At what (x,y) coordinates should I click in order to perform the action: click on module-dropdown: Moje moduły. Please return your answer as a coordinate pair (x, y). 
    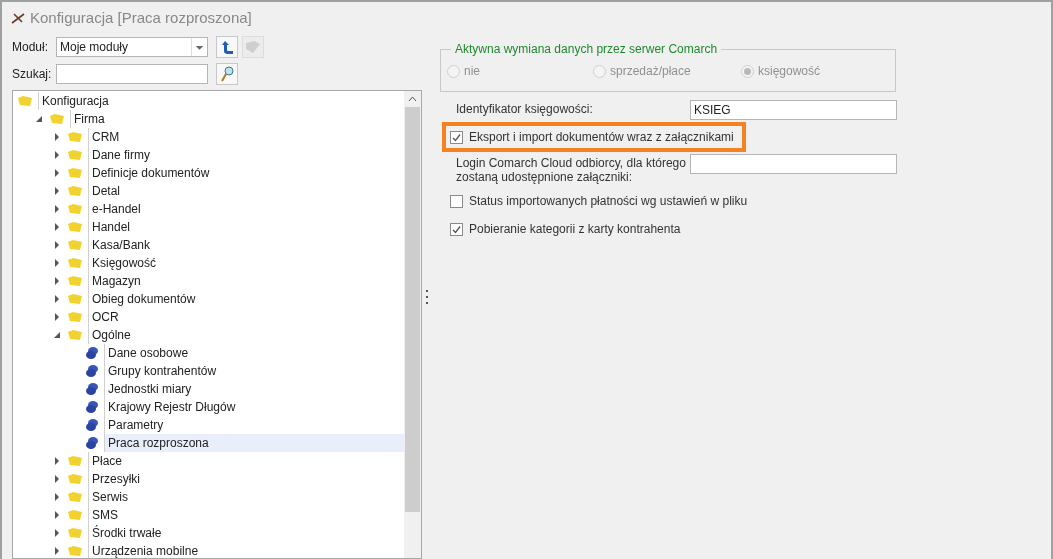
    Looking at the image, I should click on (132, 47).